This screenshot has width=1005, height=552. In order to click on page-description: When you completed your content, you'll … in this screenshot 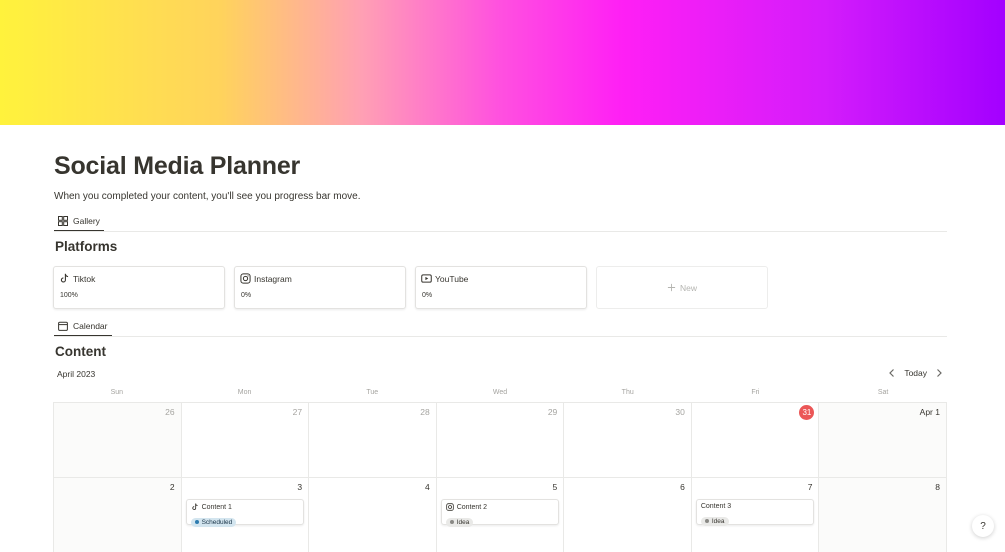, I will do `click(207, 196)`.